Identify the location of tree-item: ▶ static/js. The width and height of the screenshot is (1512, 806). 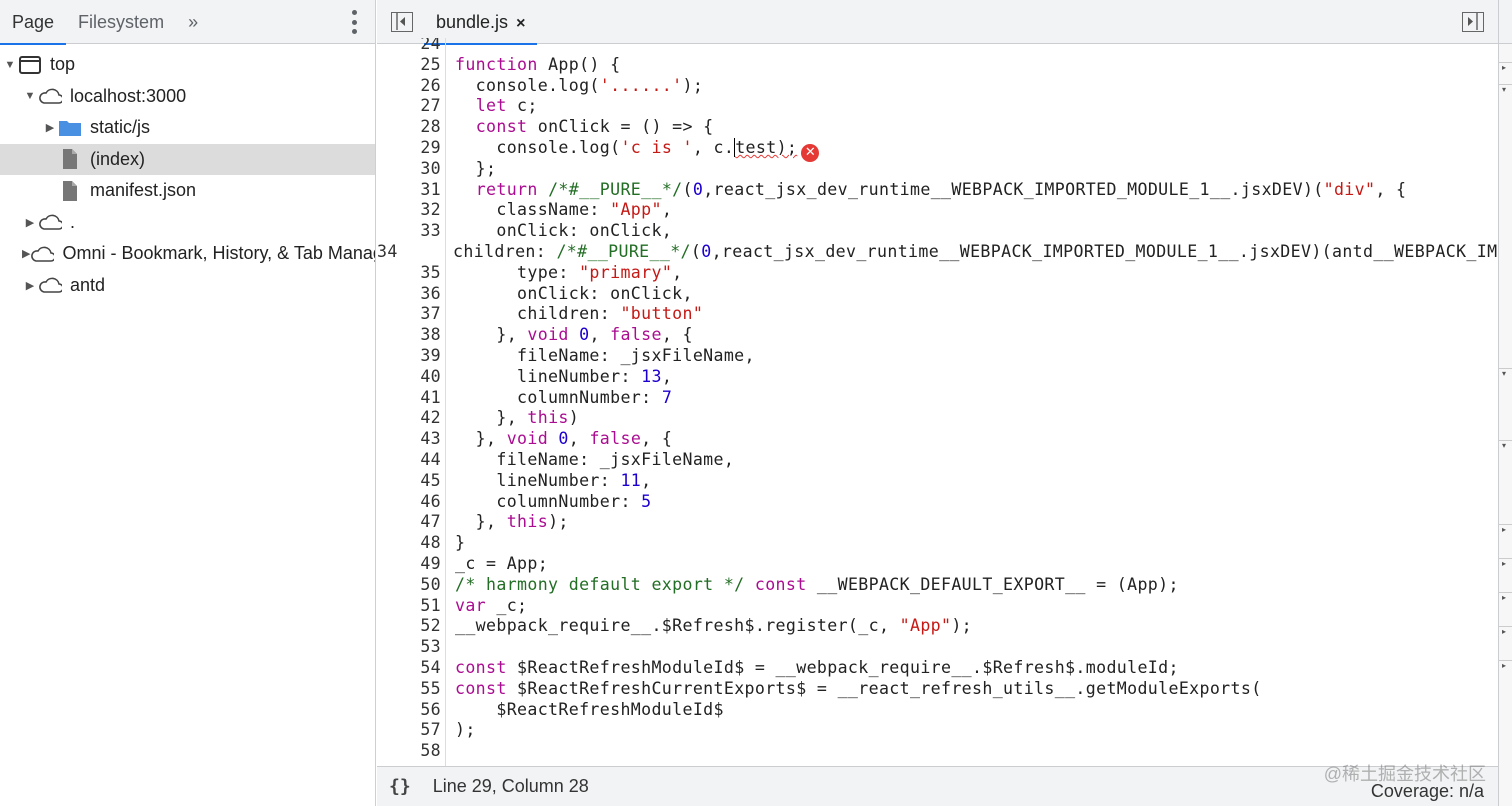
(187, 128).